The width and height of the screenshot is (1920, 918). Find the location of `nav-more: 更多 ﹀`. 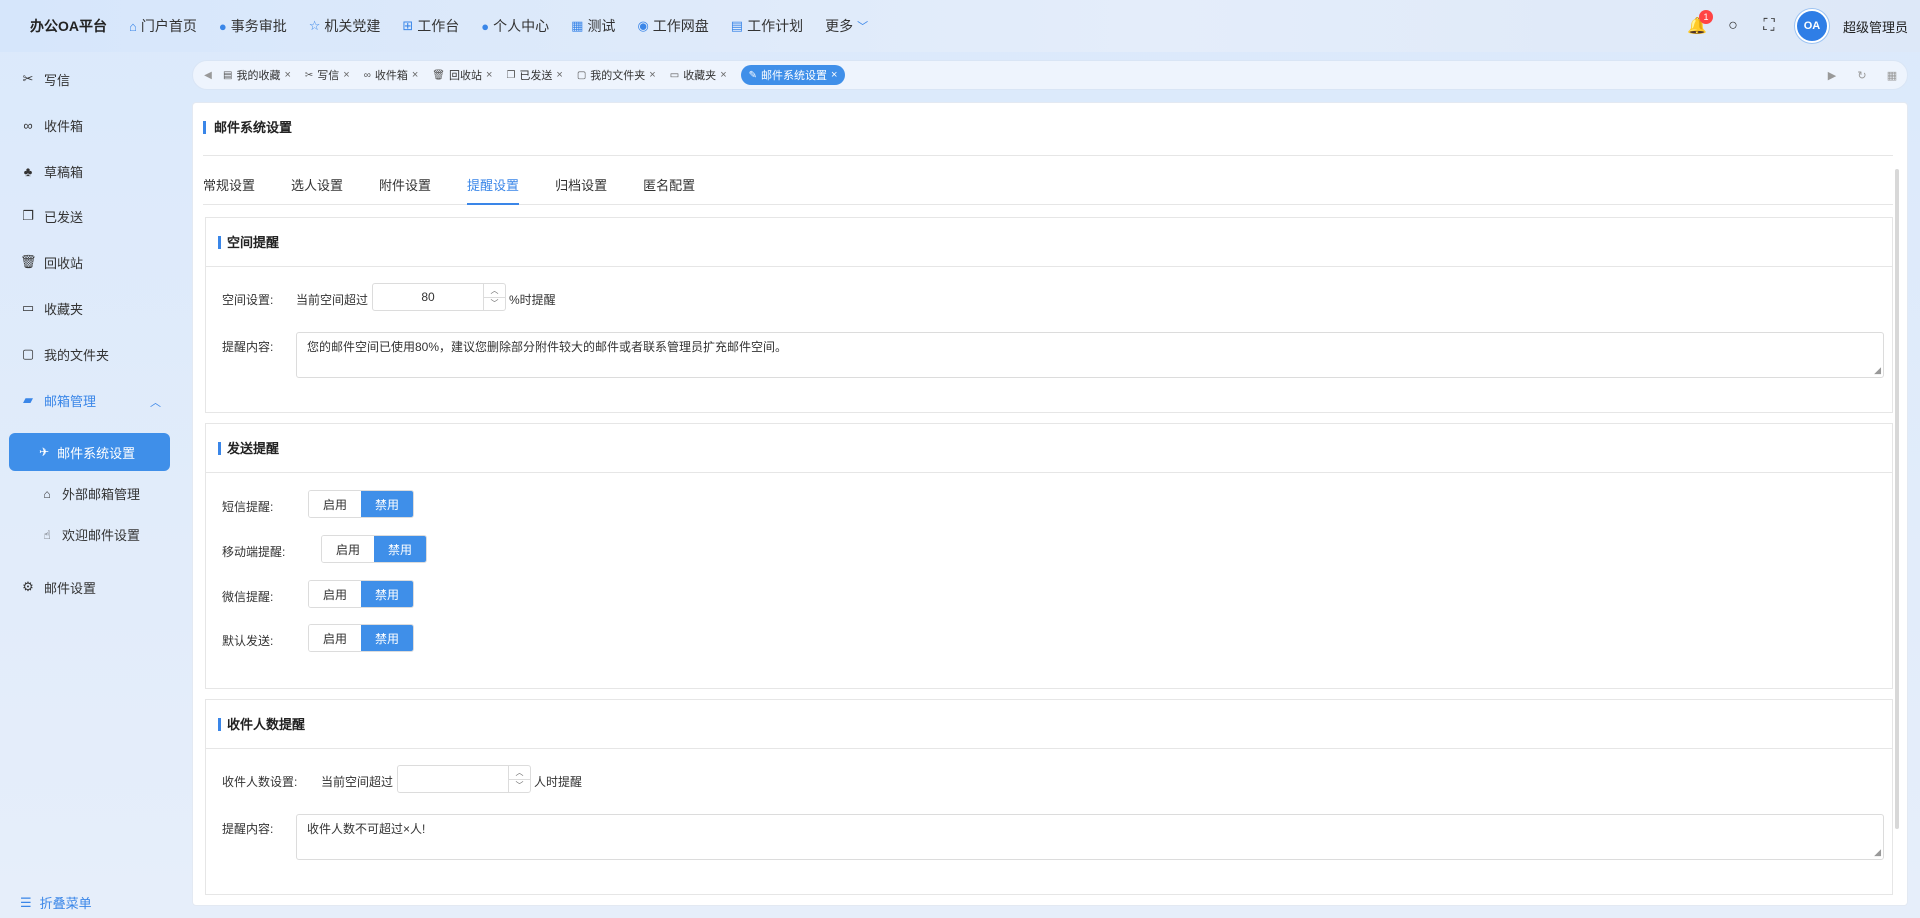

nav-more: 更多 ﹀ is located at coordinates (846, 26).